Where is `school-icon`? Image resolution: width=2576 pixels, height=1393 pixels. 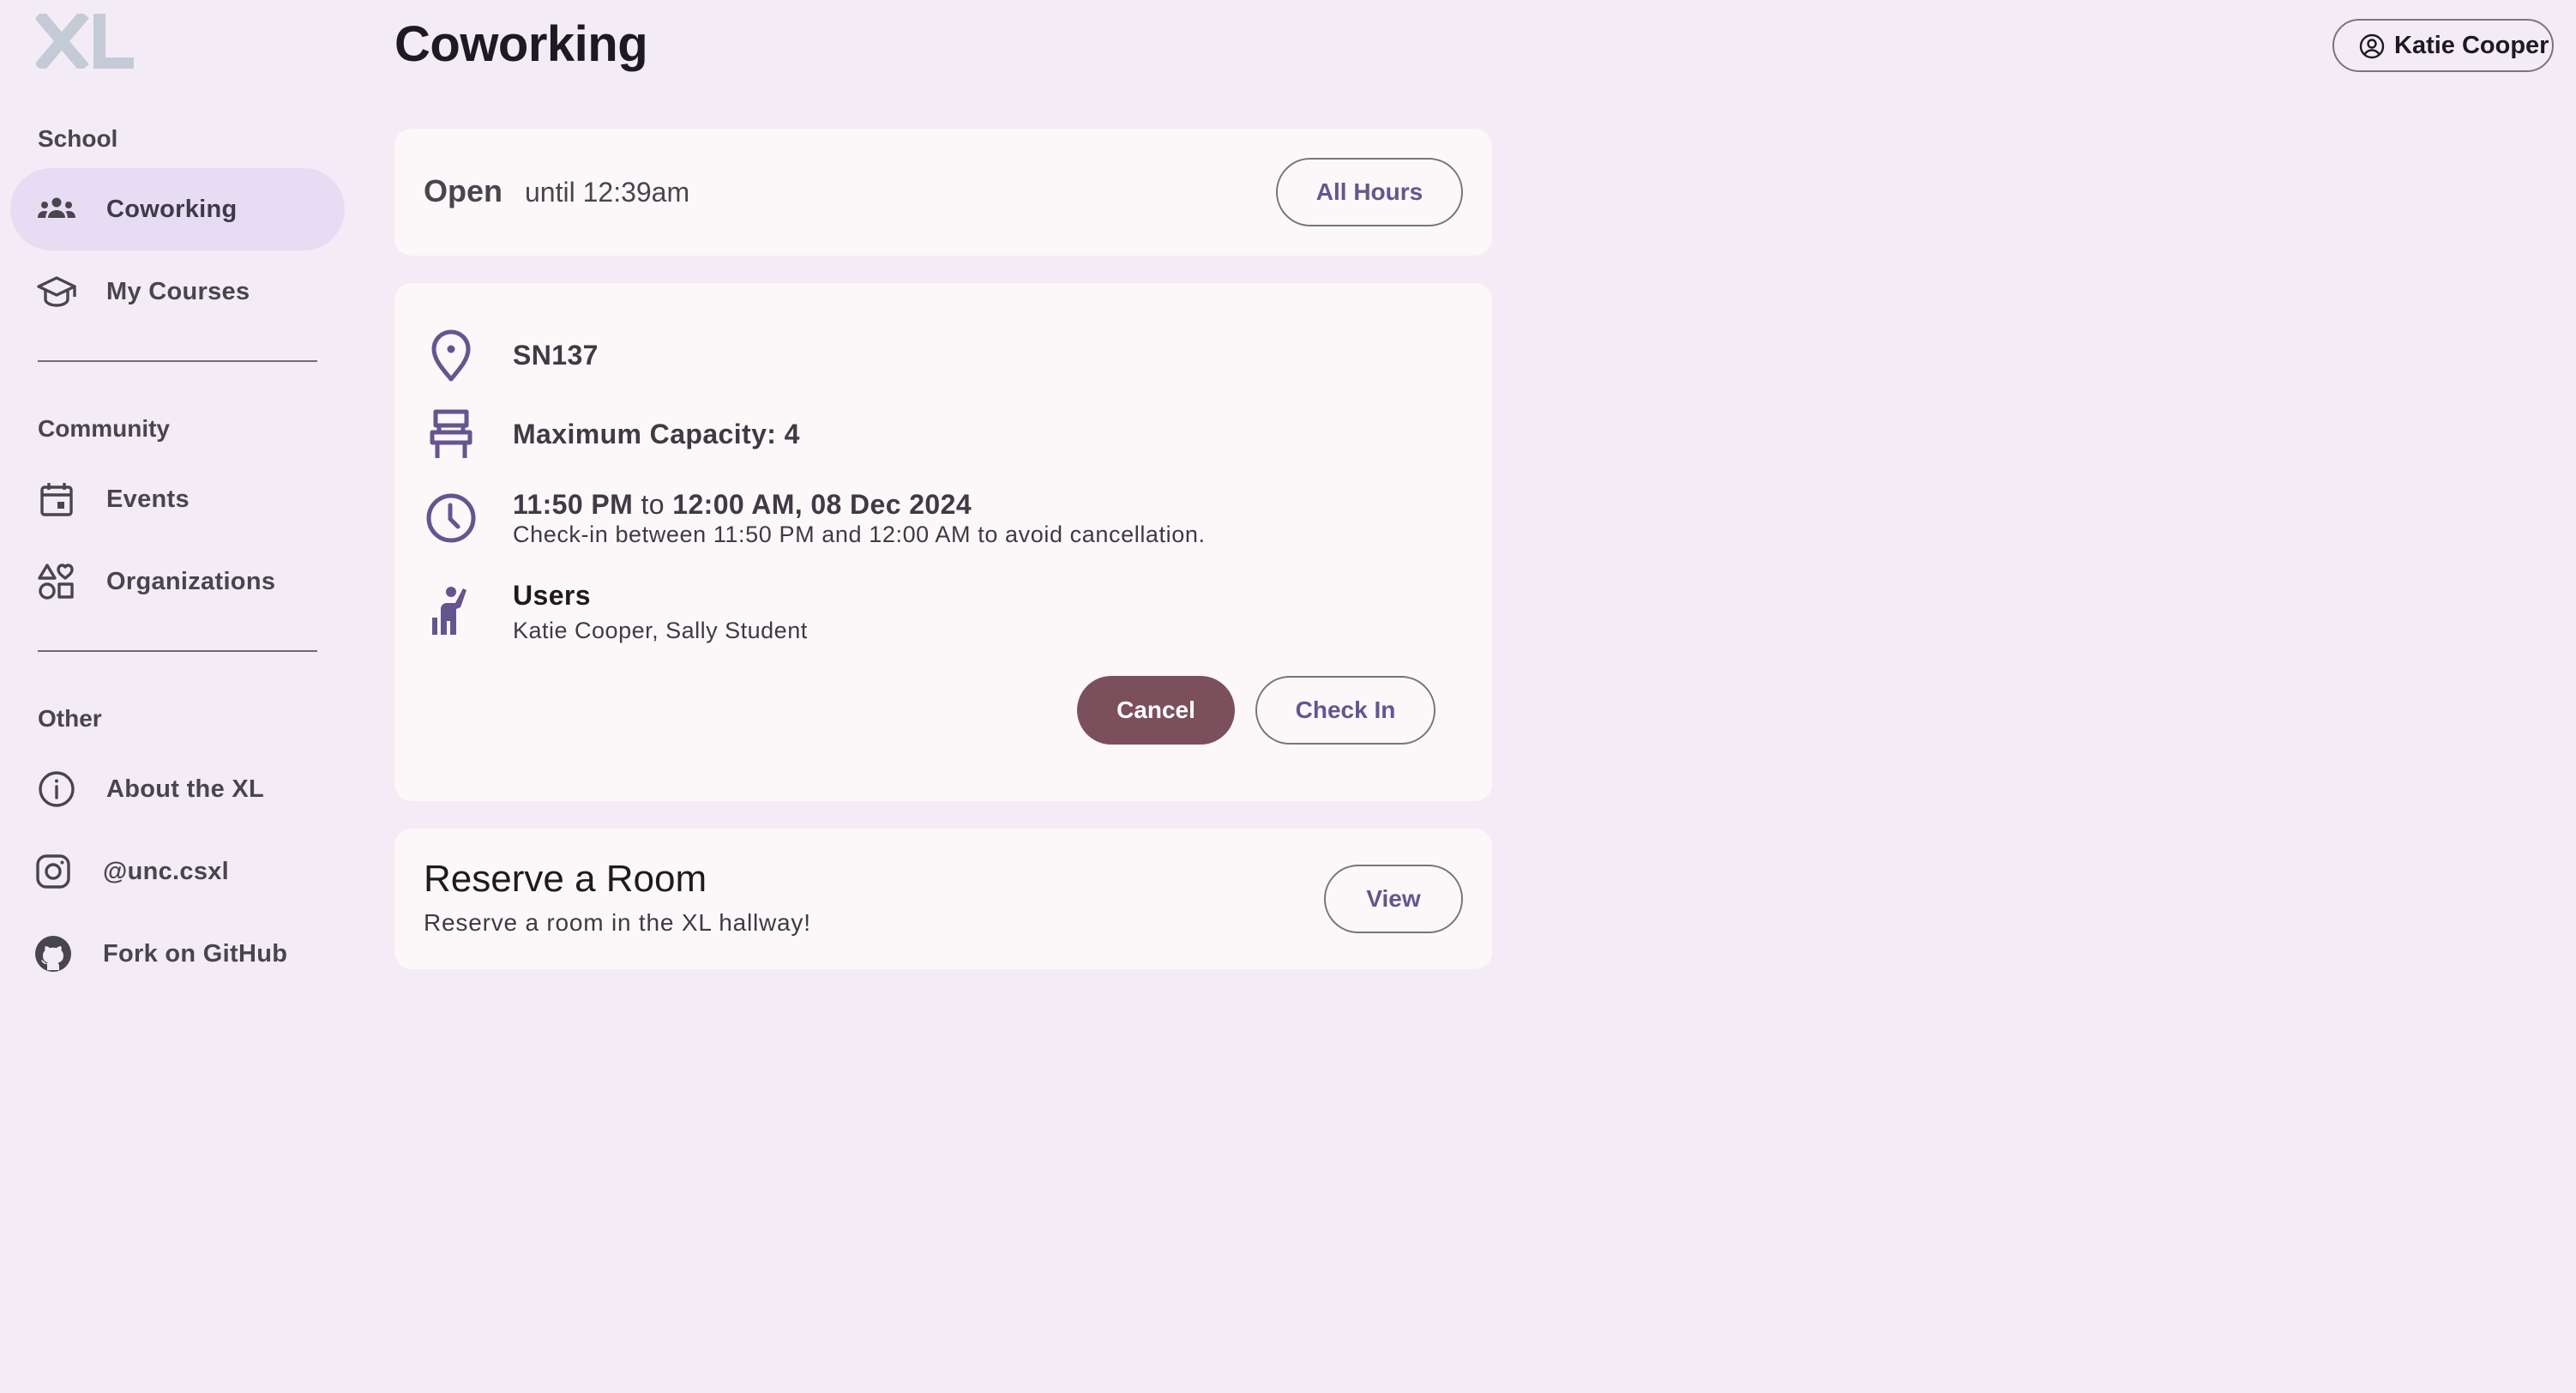 school-icon is located at coordinates (57, 291).